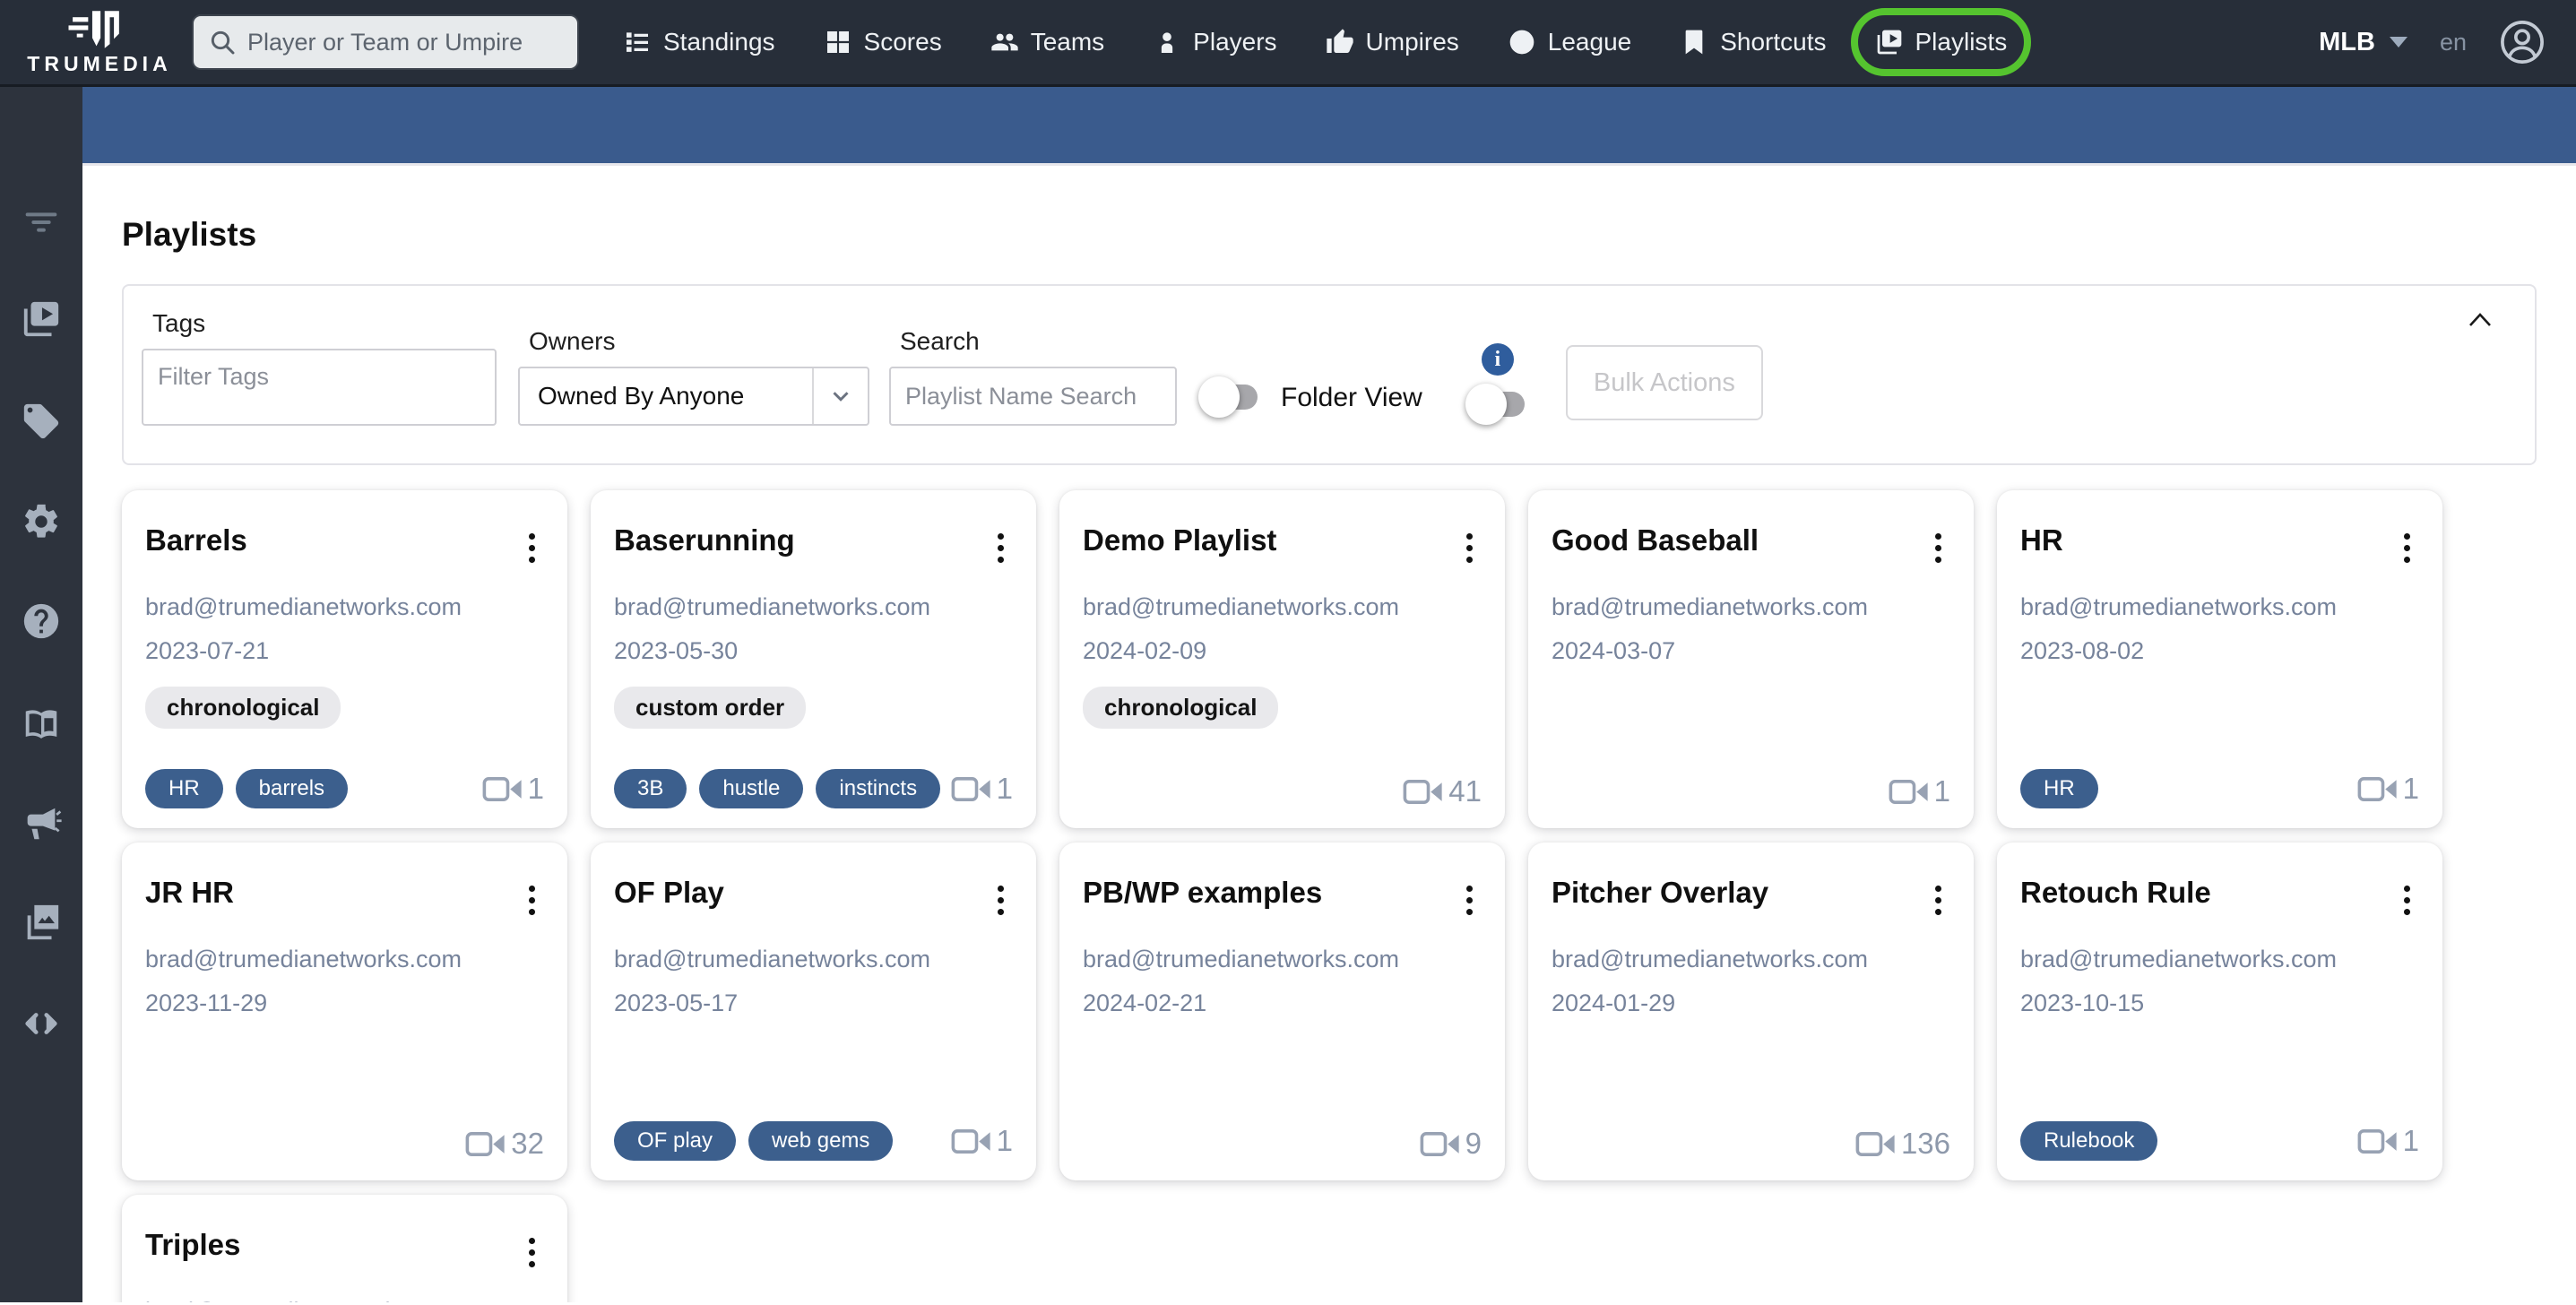  I want to click on sidebar-help-icon, so click(41, 621).